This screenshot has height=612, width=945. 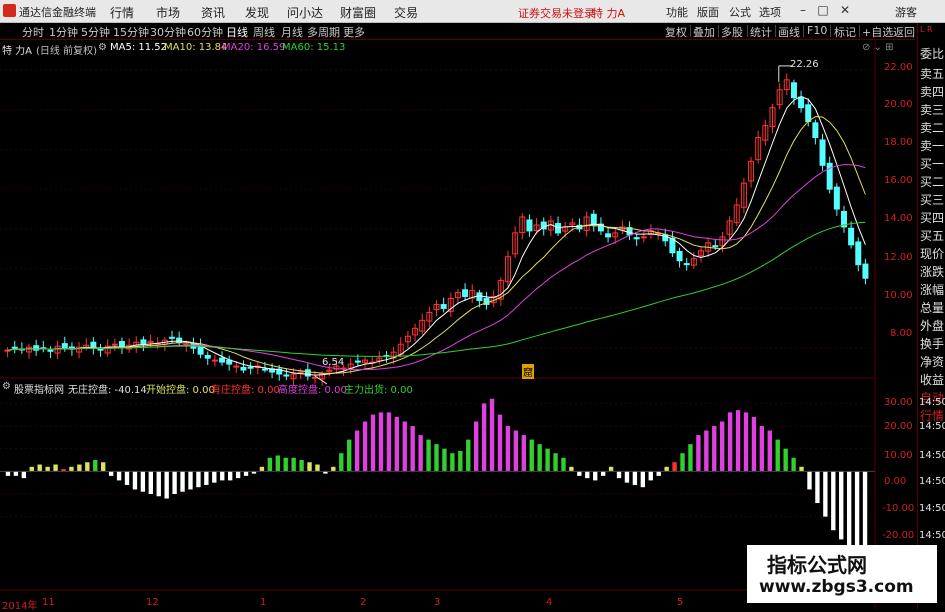 I want to click on ma5-label: MA5: 11.52, so click(x=139, y=47).